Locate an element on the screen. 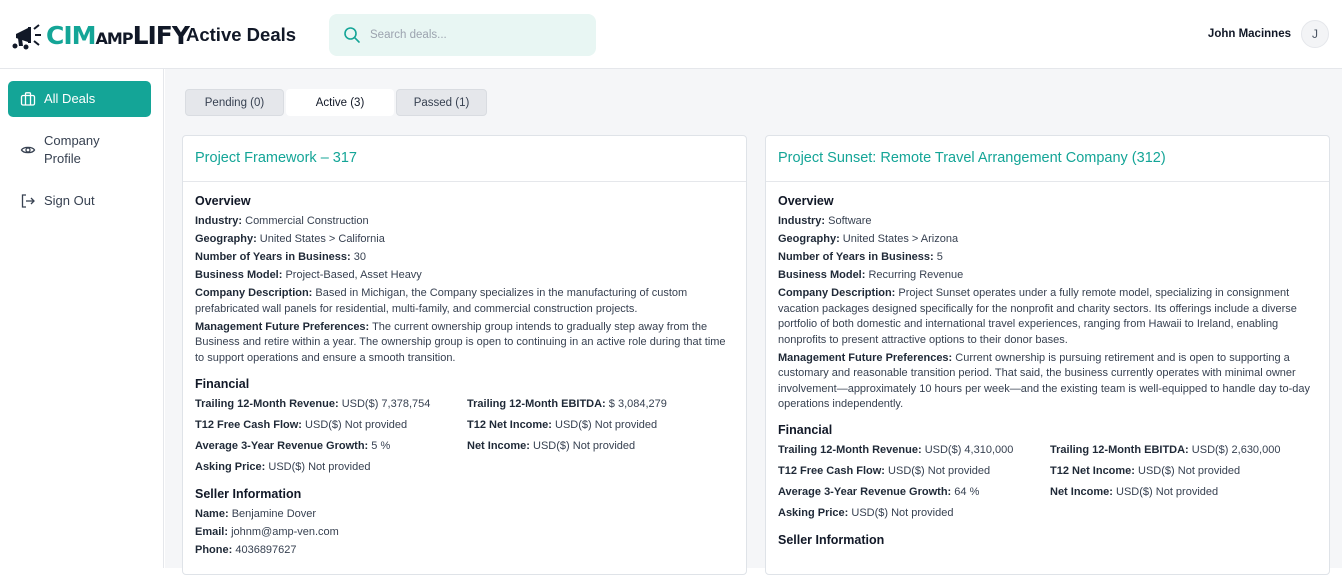 Image resolution: width=1342 pixels, height=575 pixels. field-label: Geography: is located at coordinates (226, 239).